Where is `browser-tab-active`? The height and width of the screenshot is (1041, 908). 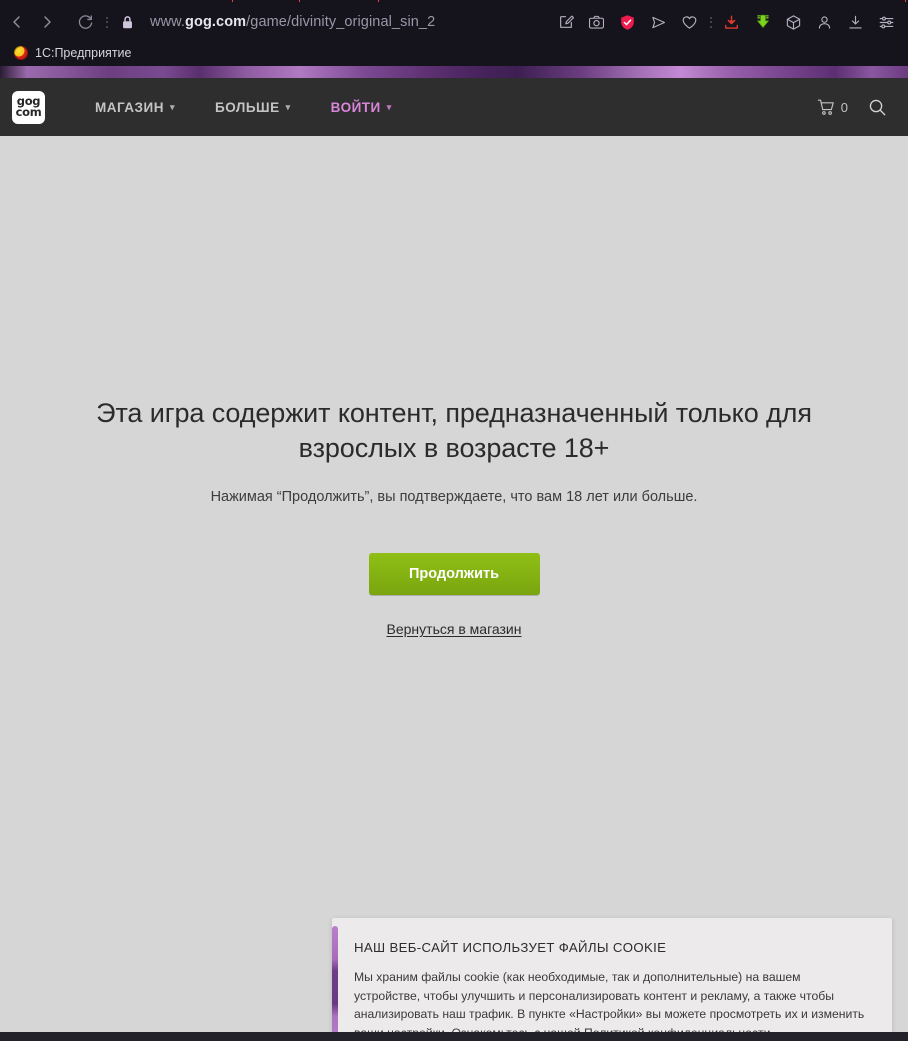
browser-tab-active is located at coordinates (642, 1).